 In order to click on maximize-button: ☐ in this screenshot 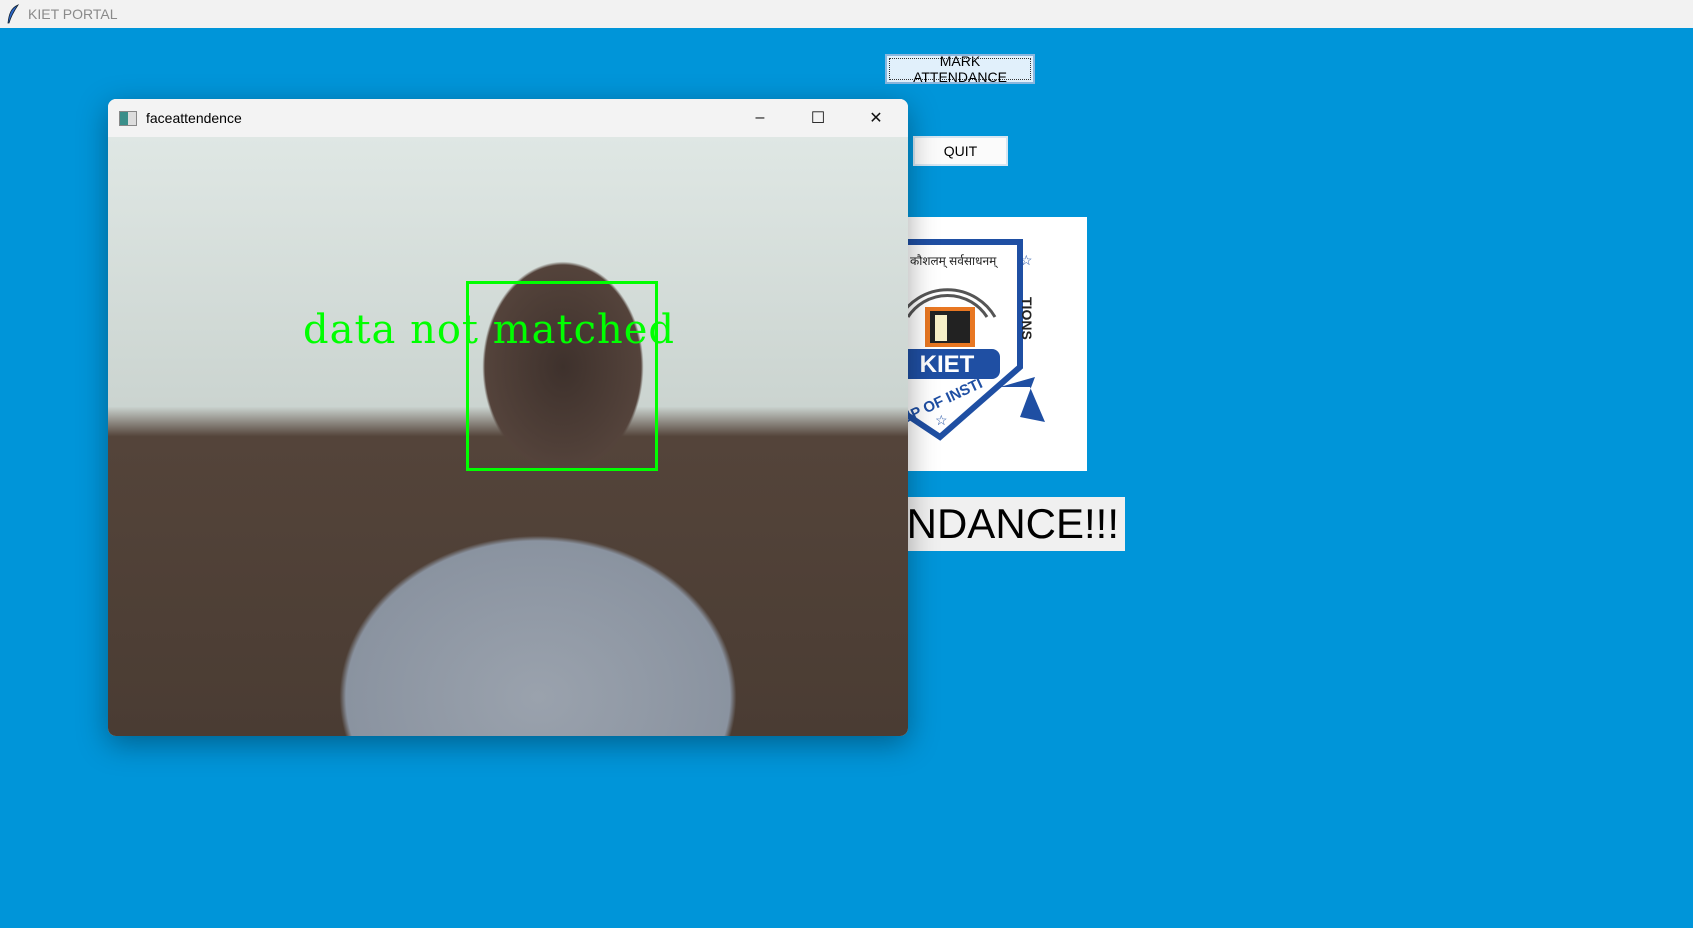, I will do `click(818, 118)`.